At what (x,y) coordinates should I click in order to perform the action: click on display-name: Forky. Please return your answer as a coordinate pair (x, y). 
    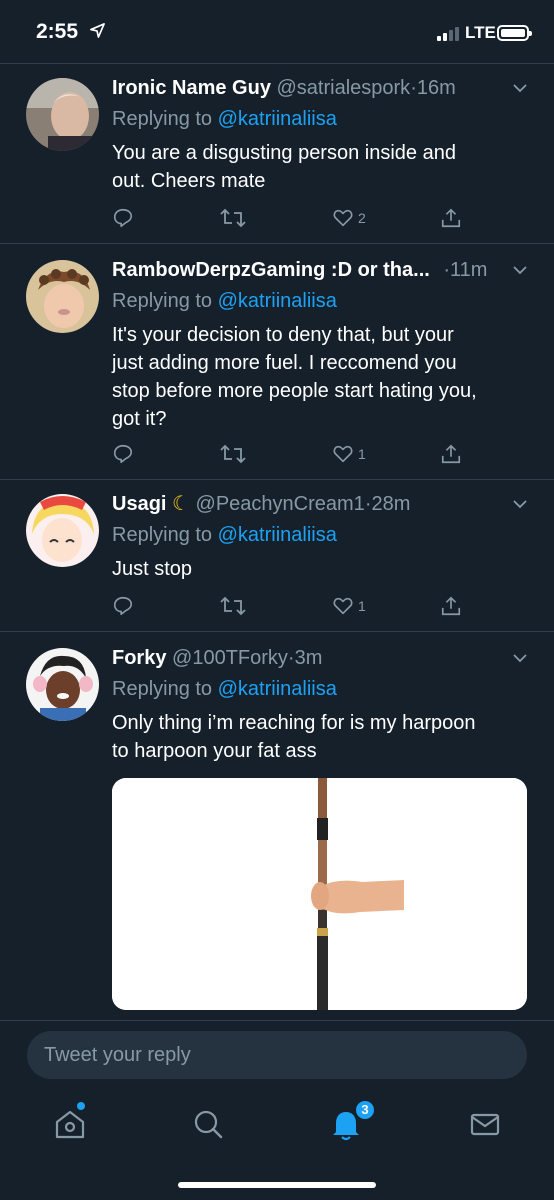
    Looking at the image, I should click on (139, 658).